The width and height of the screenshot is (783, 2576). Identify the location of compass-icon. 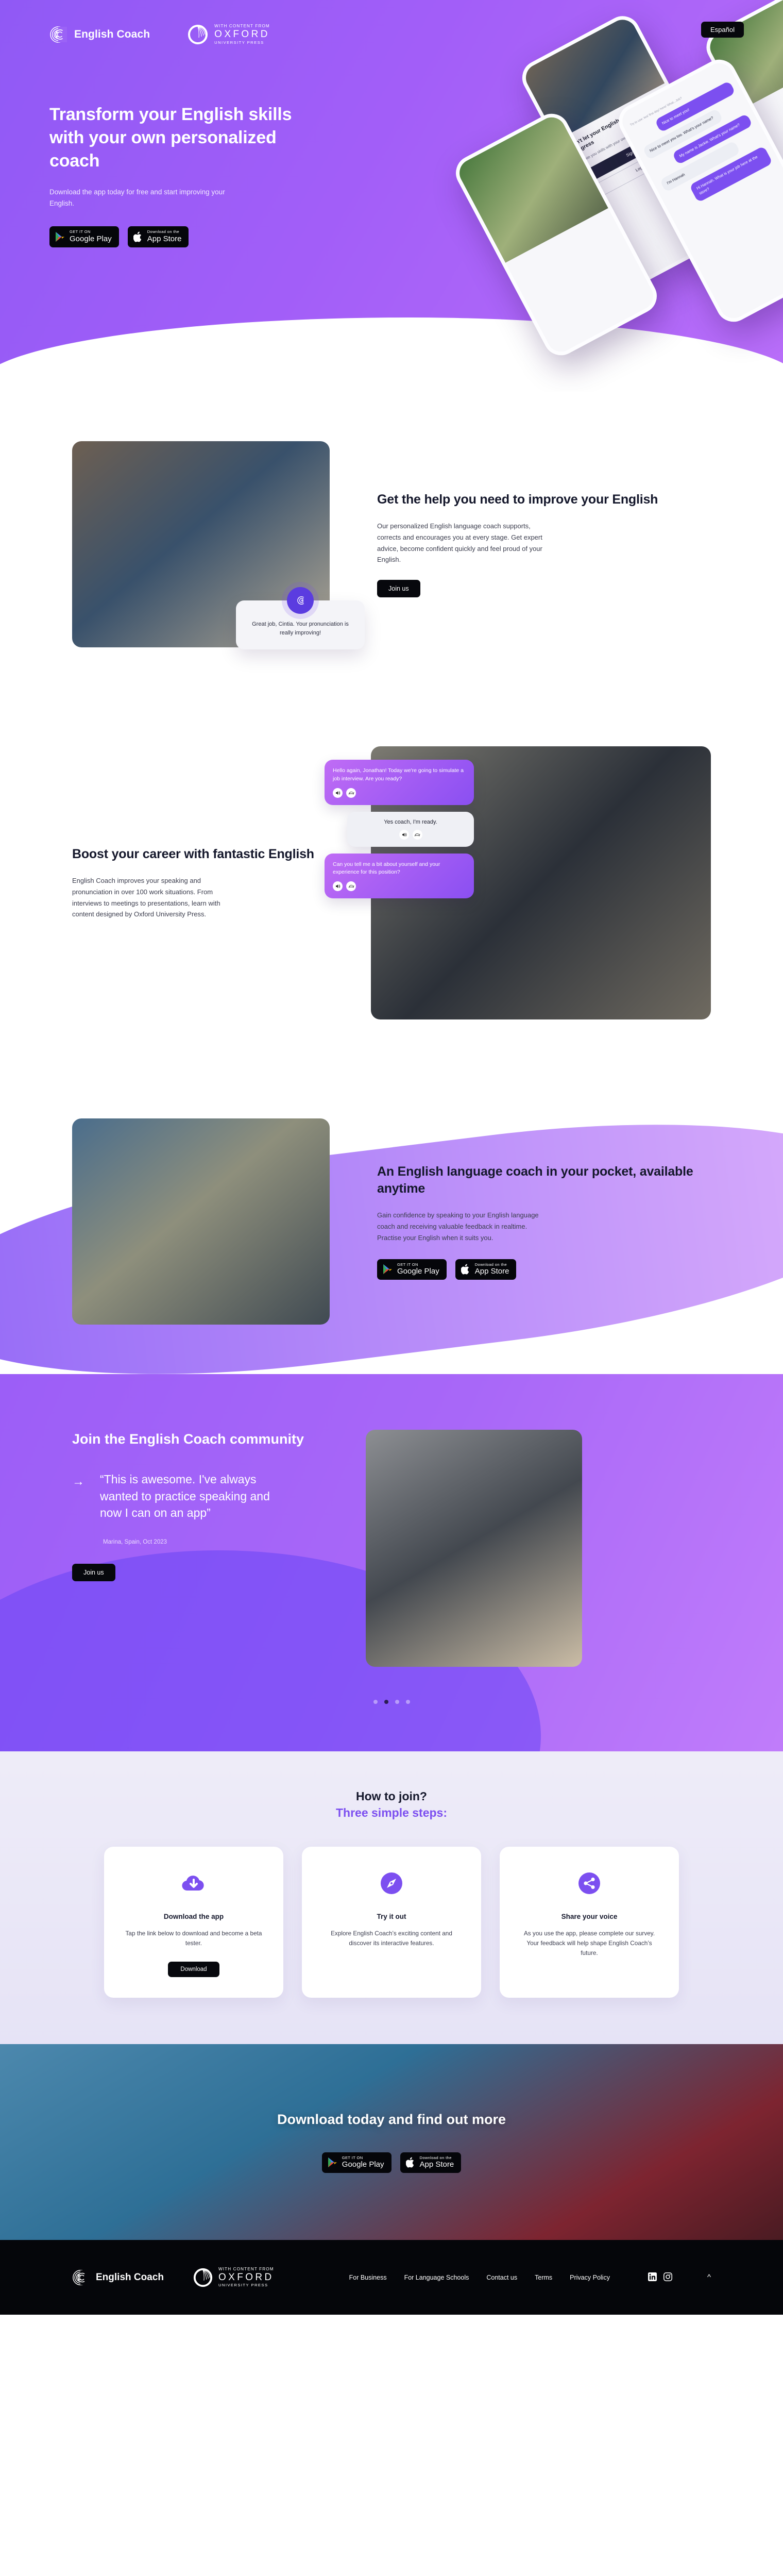
(391, 1883).